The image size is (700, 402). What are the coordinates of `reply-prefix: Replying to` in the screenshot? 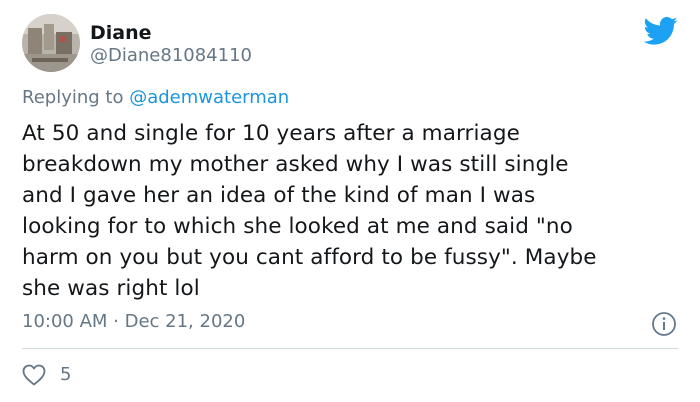 It's located at (76, 97).